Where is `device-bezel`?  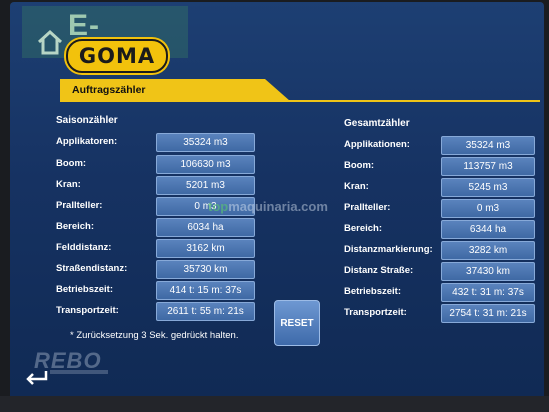
device-bezel is located at coordinates (274, 404).